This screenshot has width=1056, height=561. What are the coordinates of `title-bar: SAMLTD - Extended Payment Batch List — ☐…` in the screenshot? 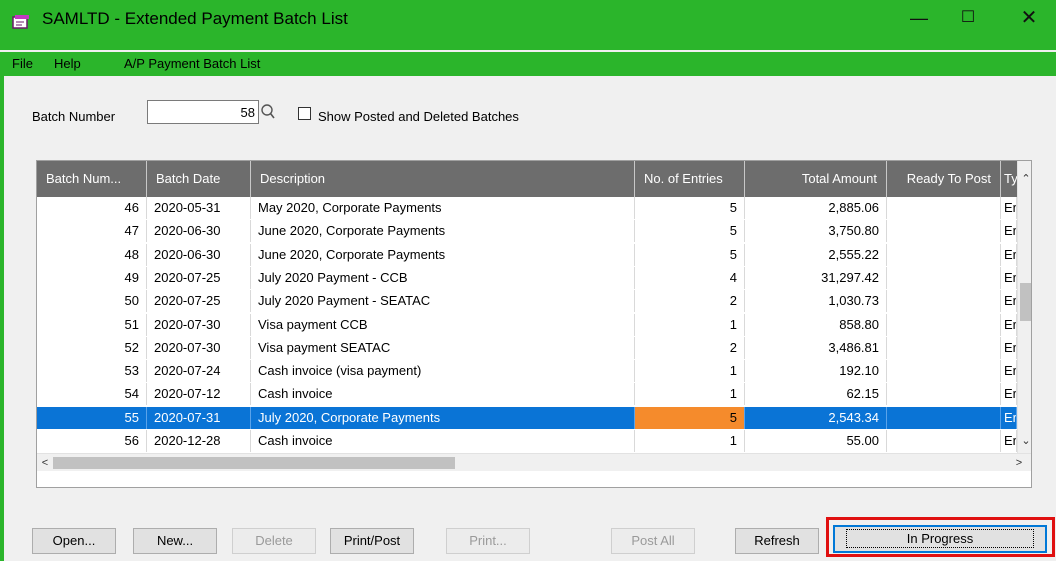 It's located at (528, 25).